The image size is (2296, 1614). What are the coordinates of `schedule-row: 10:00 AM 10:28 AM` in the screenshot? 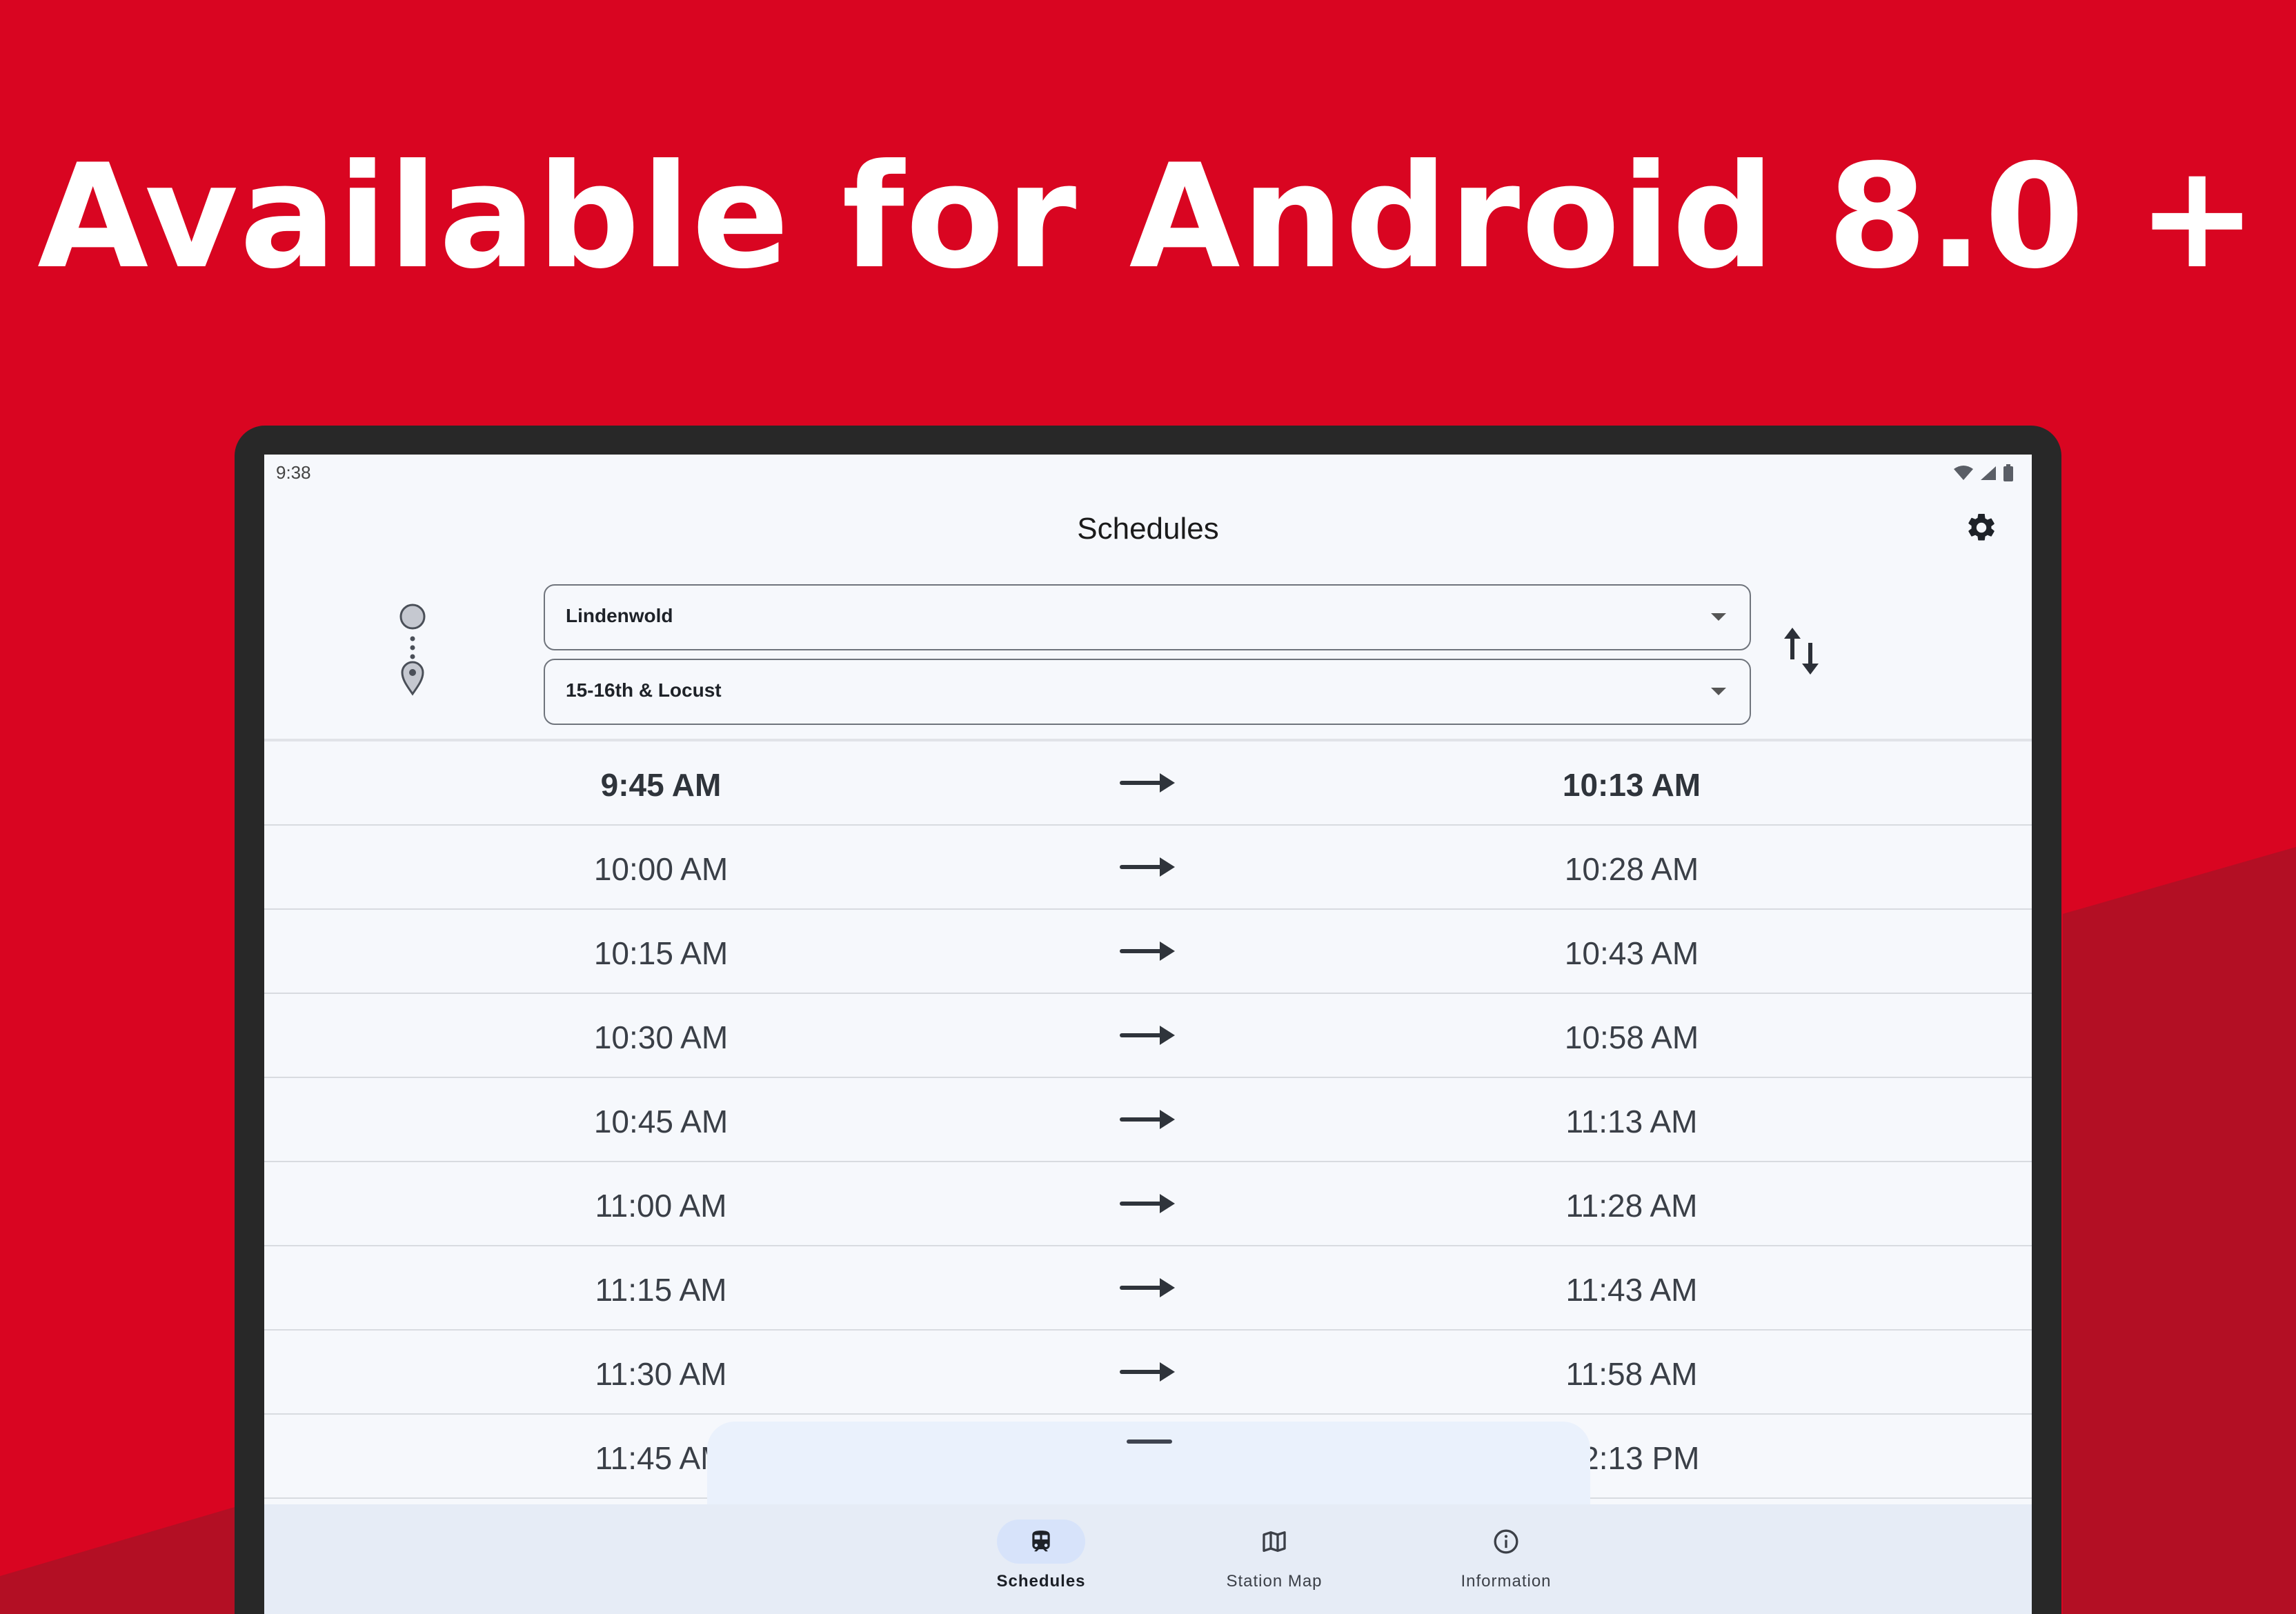 It's located at (1148, 868).